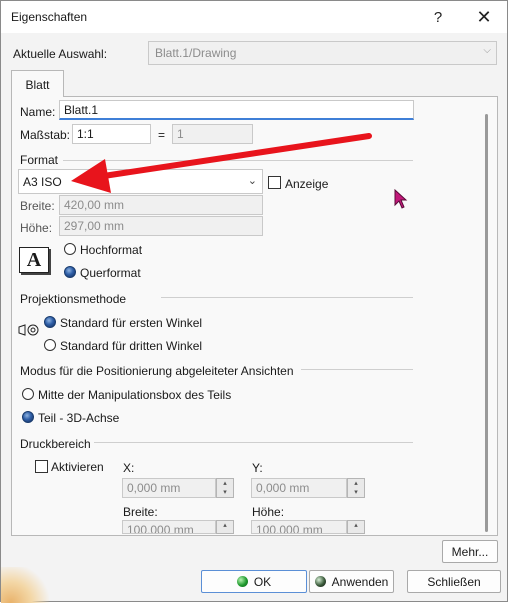  What do you see at coordinates (262, 581) in the screenshot?
I see `ok-button-label: OK` at bounding box center [262, 581].